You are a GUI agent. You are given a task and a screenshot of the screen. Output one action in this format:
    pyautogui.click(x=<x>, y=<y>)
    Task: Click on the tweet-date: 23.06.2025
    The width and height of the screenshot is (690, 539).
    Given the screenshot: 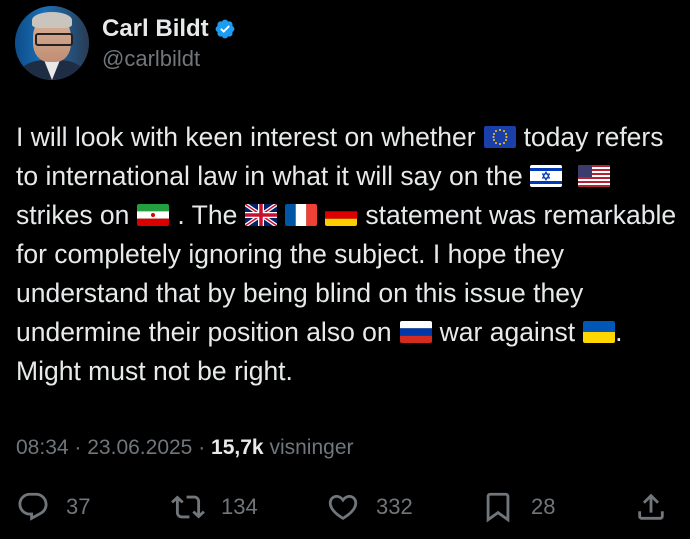 What is the action you would take?
    pyautogui.click(x=139, y=447)
    